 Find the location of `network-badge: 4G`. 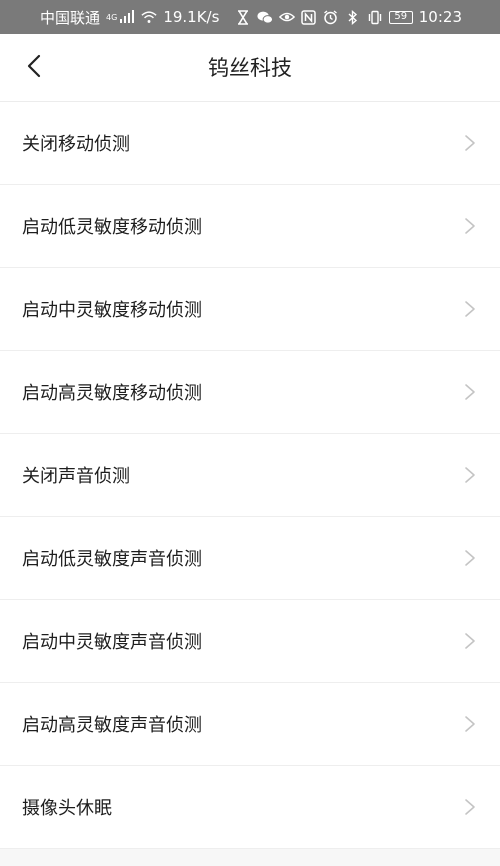

network-badge: 4G is located at coordinates (112, 17).